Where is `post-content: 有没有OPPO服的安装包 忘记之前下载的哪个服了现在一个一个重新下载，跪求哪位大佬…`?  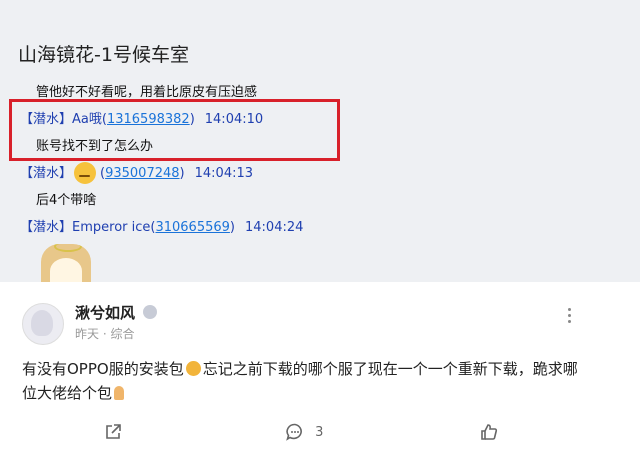
post-content: 有没有OPPO服的安装包 忘记之前下载的哪个服了现在一个一个重新下载，跪求哪位大佬… is located at coordinates (300, 381).